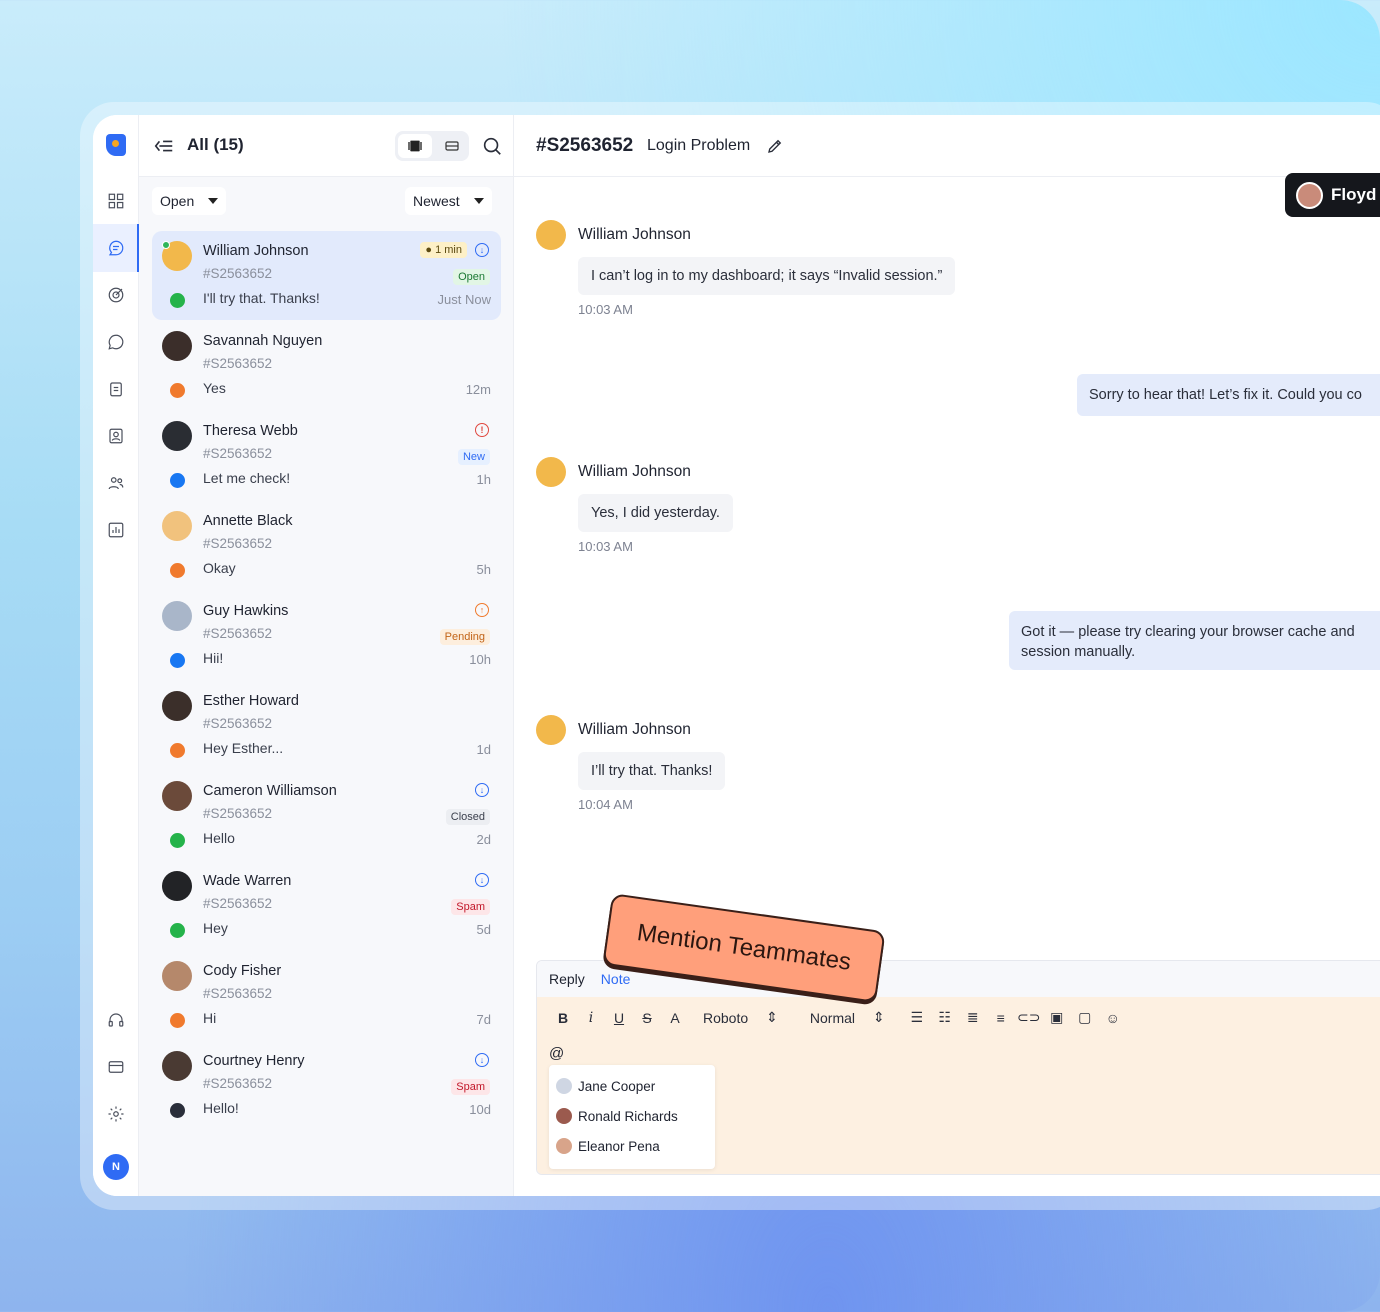 This screenshot has width=1380, height=1312. What do you see at coordinates (471, 277) in the screenshot?
I see `status-badge: Open` at bounding box center [471, 277].